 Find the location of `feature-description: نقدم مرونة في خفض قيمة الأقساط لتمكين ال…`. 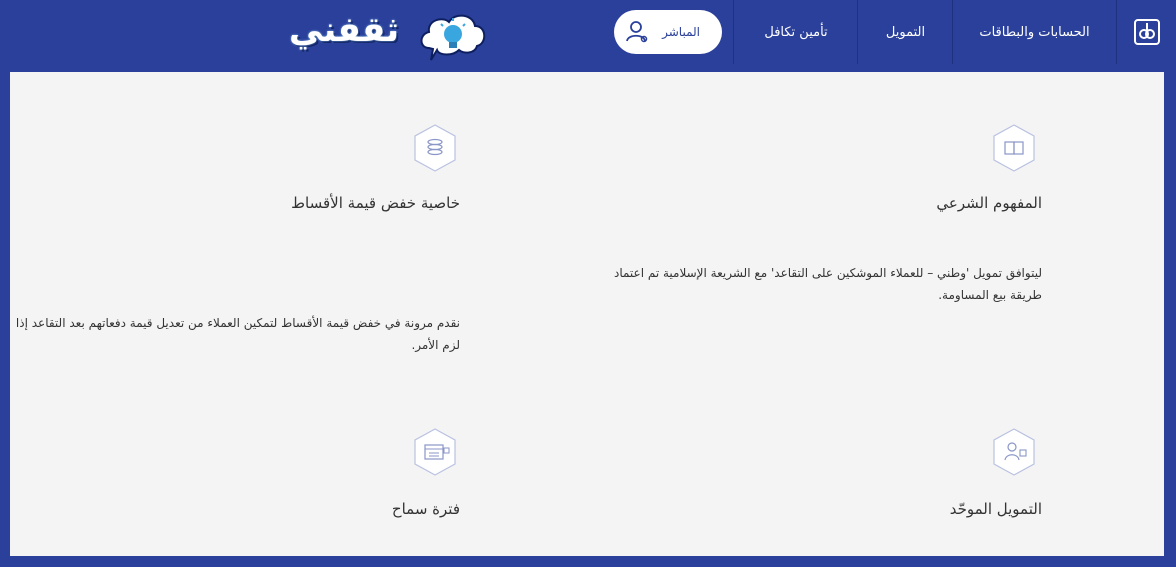

feature-description: نقدم مرونة في خفض قيمة الأقساط لتمكين ال… is located at coordinates (237, 334).